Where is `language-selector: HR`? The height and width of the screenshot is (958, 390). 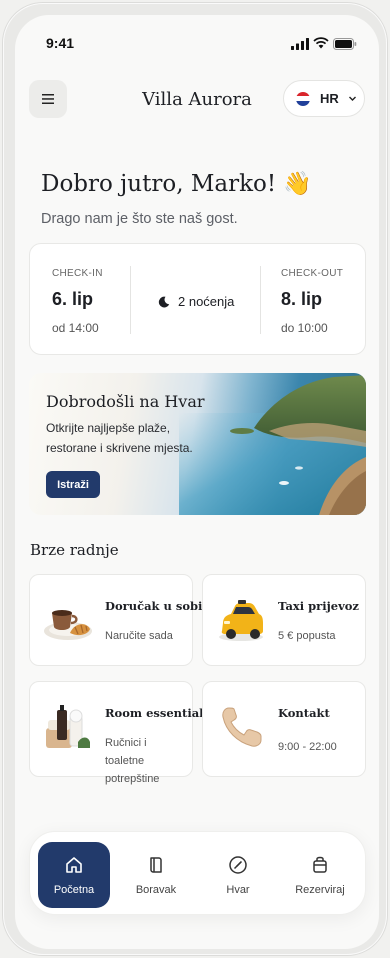 language-selector: HR is located at coordinates (324, 98).